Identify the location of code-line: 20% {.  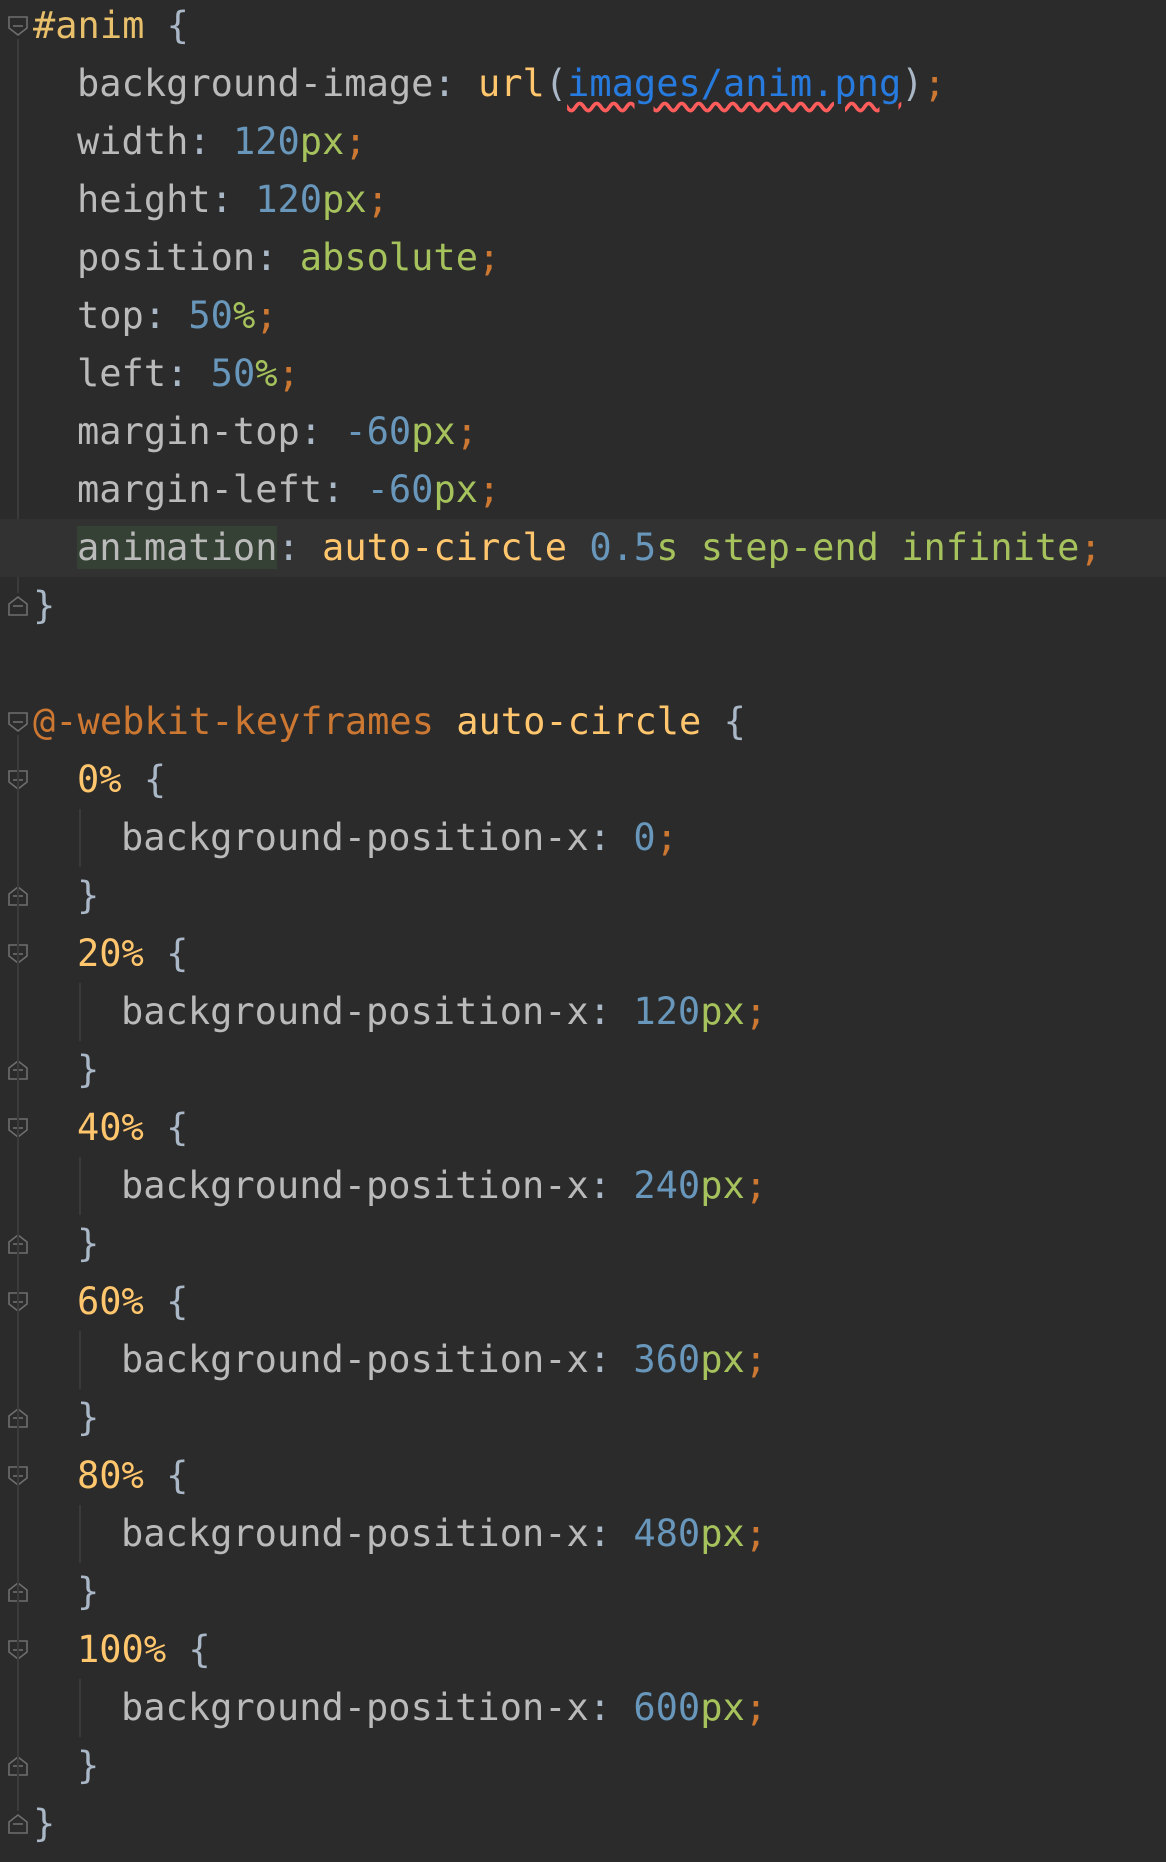
(583, 954).